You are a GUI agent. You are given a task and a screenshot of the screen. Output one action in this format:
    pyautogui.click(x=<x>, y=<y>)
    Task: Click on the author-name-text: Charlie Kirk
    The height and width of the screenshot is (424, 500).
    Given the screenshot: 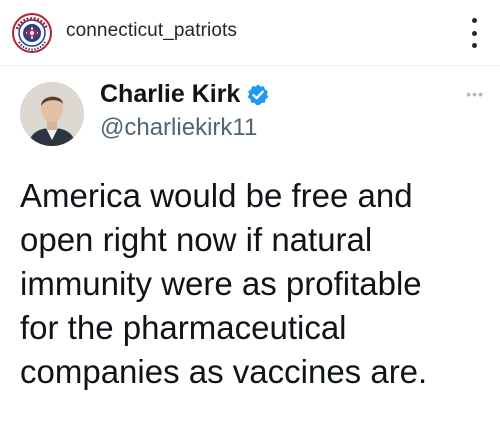 What is the action you would take?
    pyautogui.click(x=170, y=94)
    